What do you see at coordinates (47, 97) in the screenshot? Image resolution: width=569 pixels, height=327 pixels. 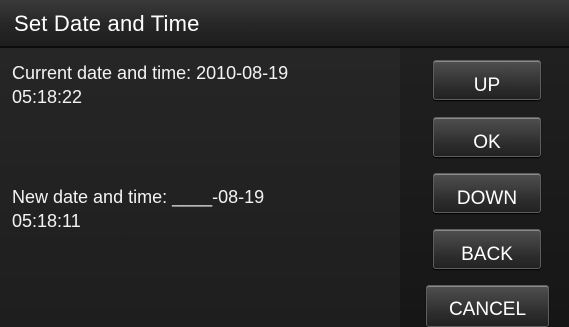 I see `current-time-value: 05:18:22` at bounding box center [47, 97].